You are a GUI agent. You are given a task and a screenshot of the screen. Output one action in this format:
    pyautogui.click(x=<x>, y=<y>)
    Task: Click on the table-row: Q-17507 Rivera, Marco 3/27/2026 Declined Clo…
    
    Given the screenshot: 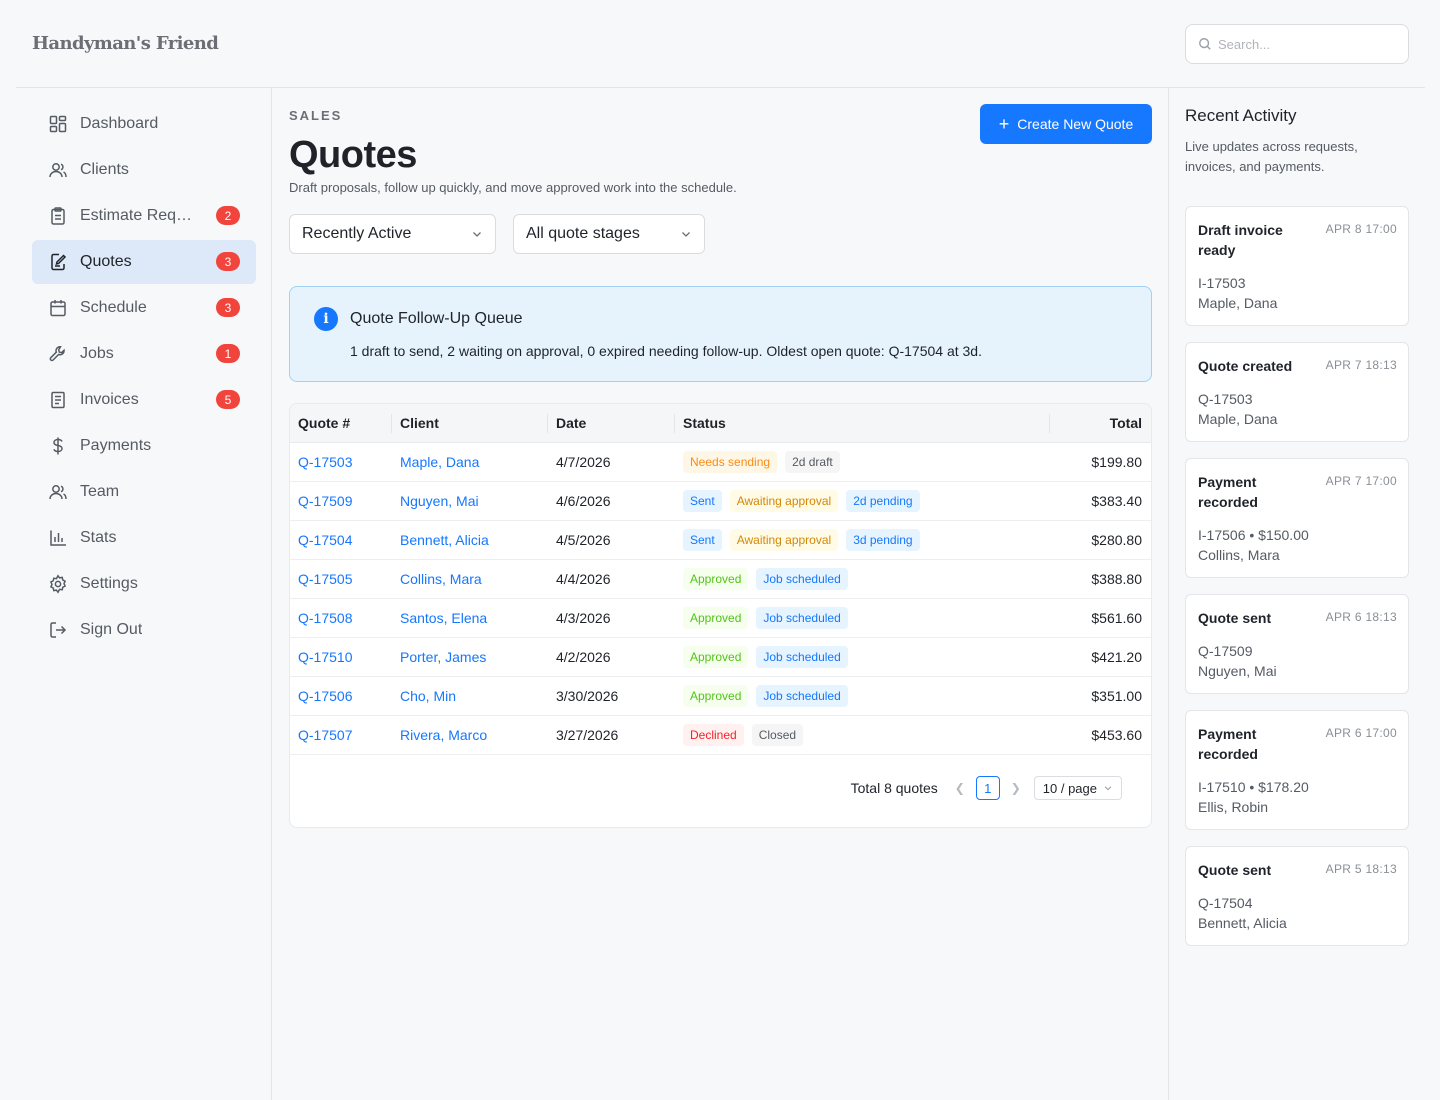 What is the action you would take?
    pyautogui.click(x=720, y=735)
    